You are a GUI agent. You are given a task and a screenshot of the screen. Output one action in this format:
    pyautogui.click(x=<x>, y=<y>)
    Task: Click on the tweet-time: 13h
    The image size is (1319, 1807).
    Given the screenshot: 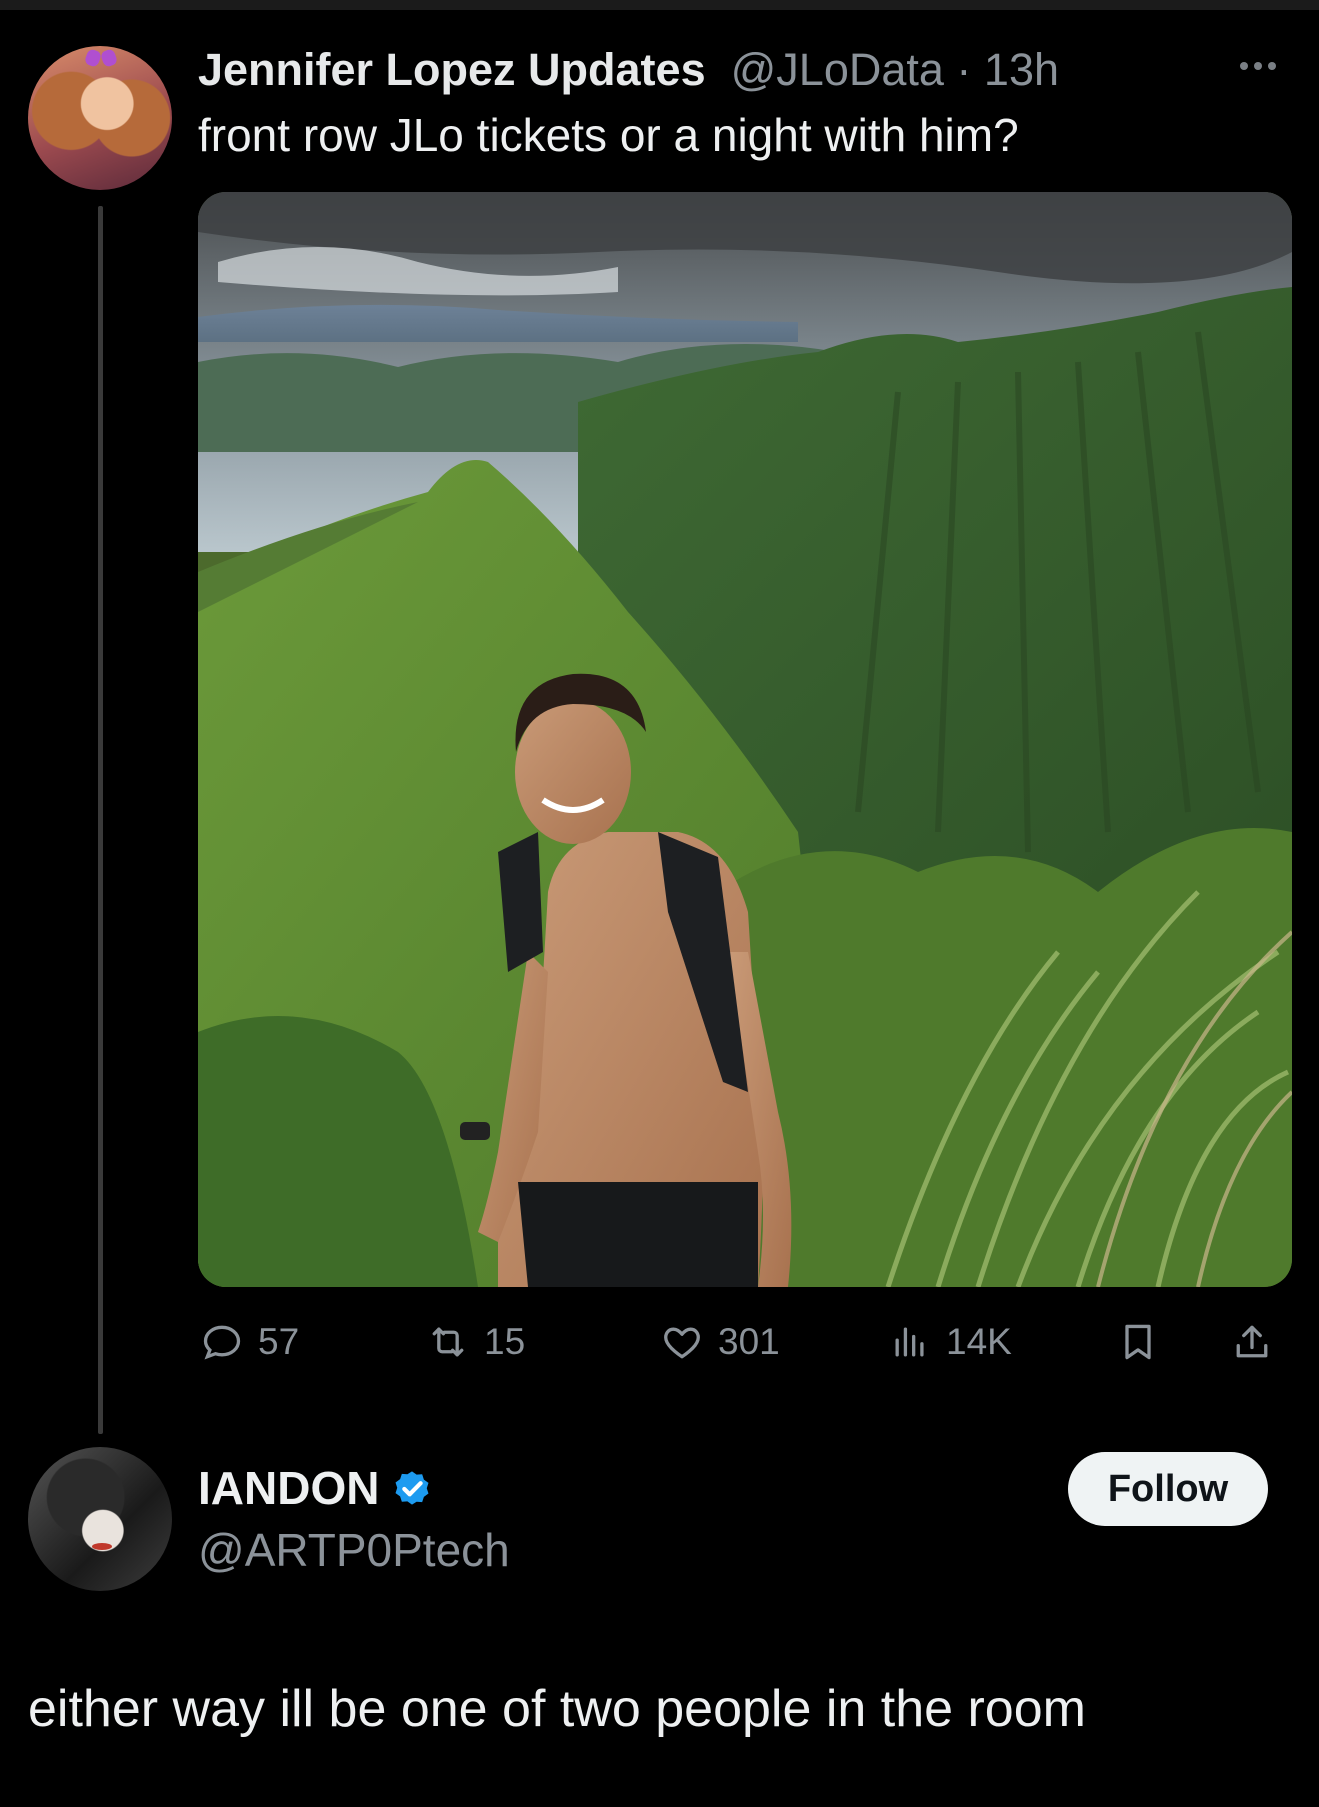 What is the action you would take?
    pyautogui.click(x=1021, y=69)
    